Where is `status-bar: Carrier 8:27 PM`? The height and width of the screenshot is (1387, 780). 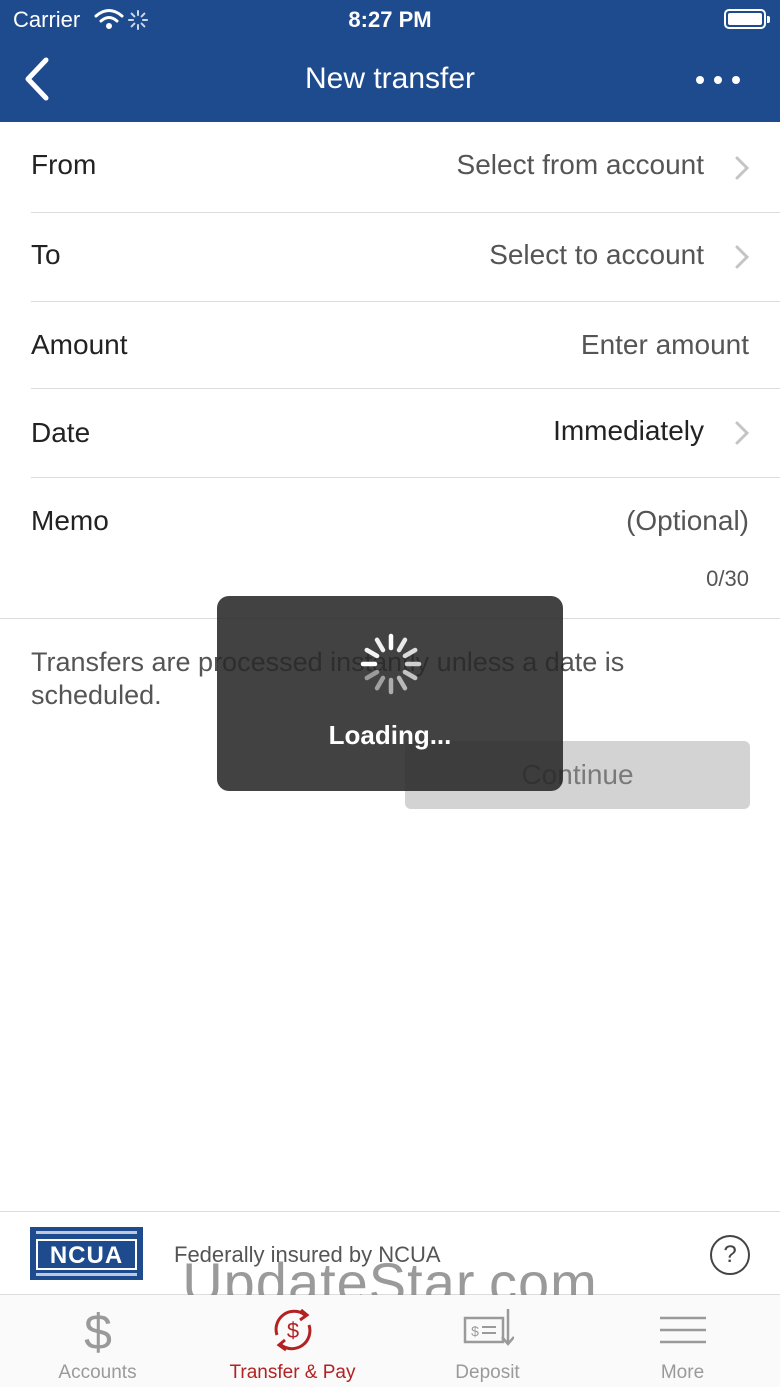 status-bar: Carrier 8:27 PM is located at coordinates (390, 20).